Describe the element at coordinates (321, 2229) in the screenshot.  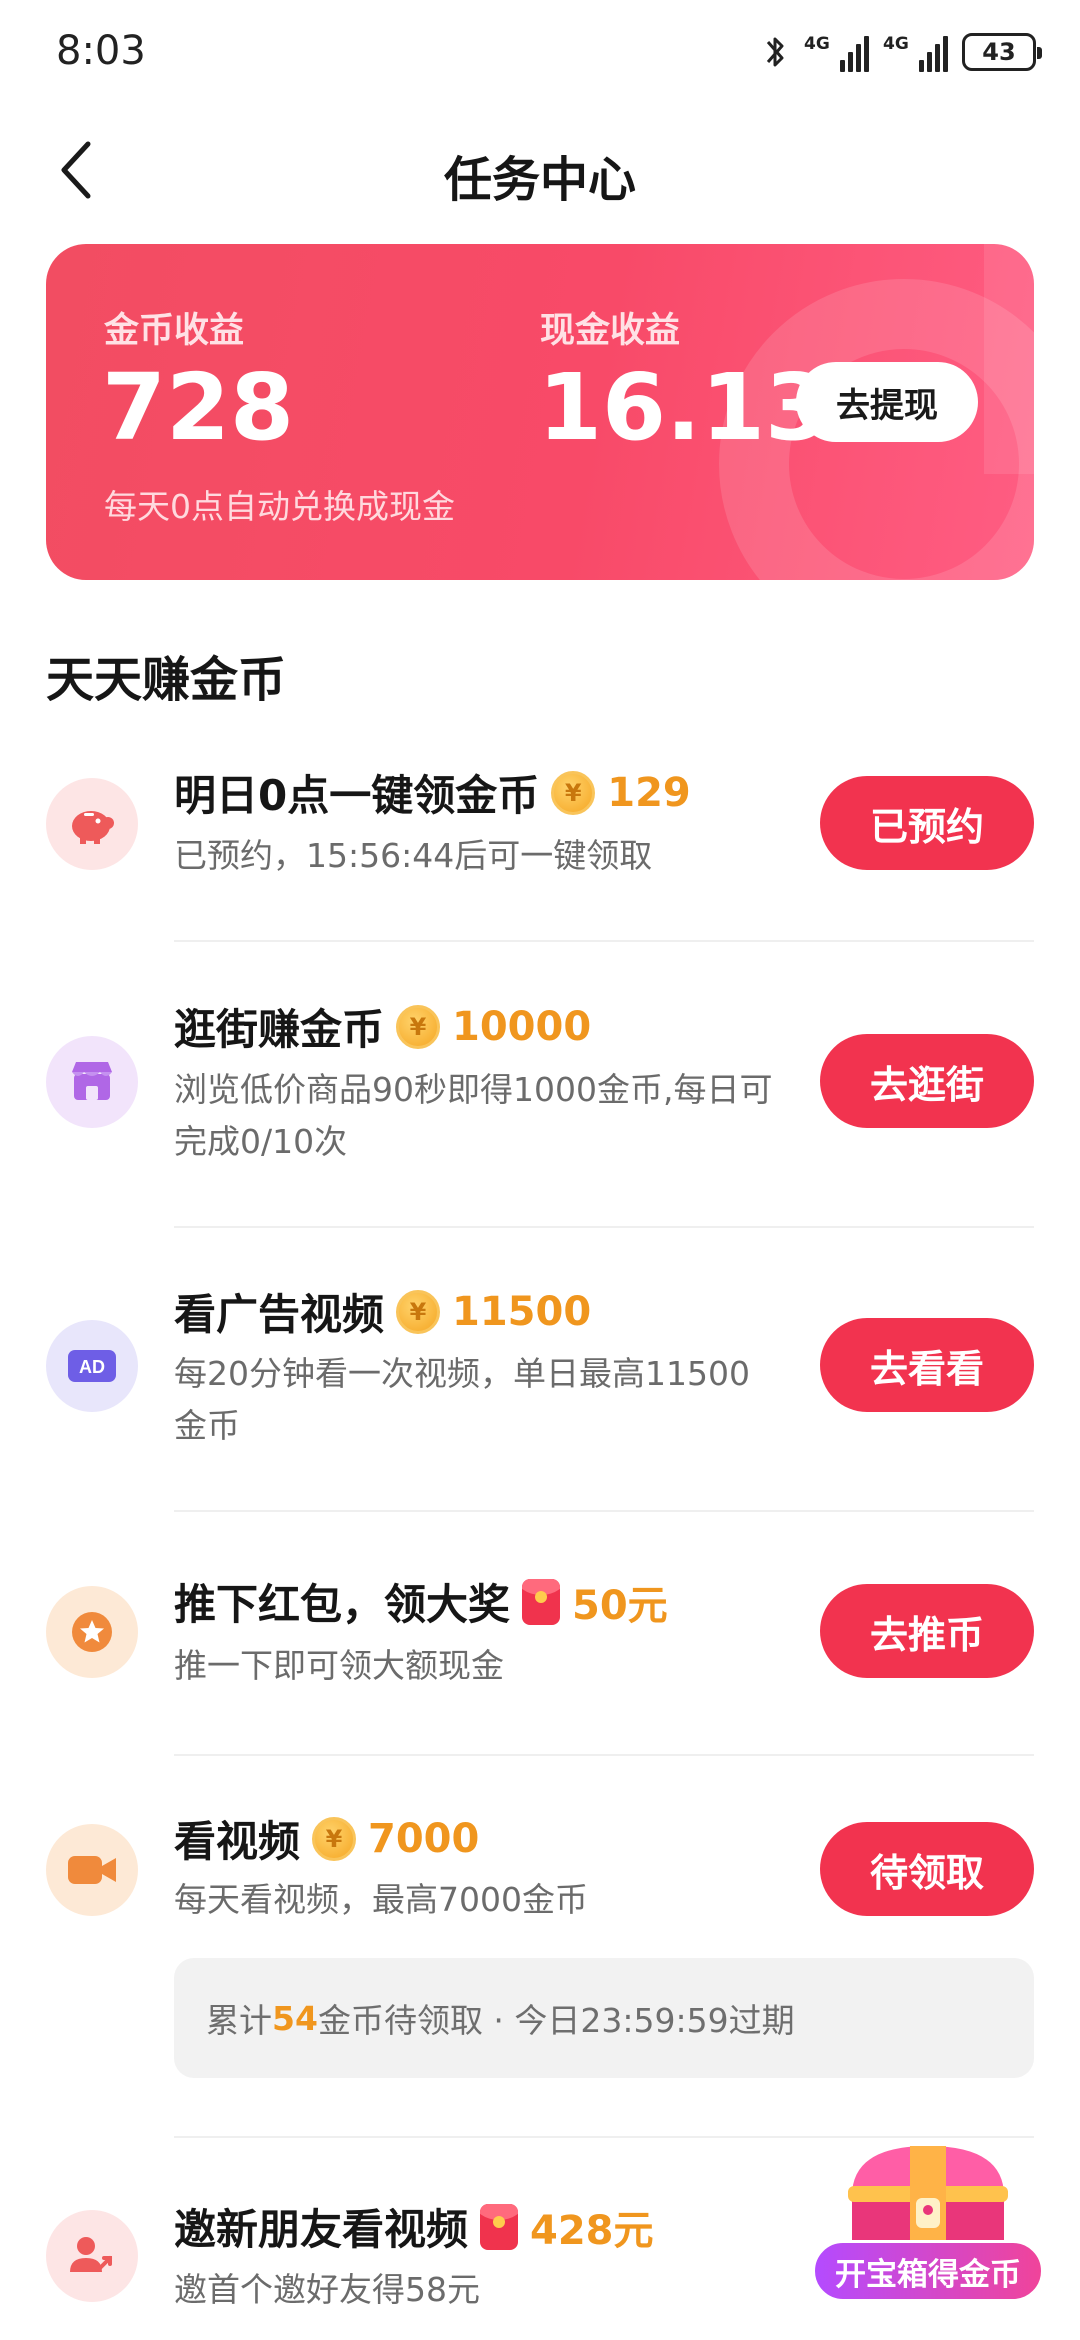
I see `task-title: 邀新朋友看视频` at that location.